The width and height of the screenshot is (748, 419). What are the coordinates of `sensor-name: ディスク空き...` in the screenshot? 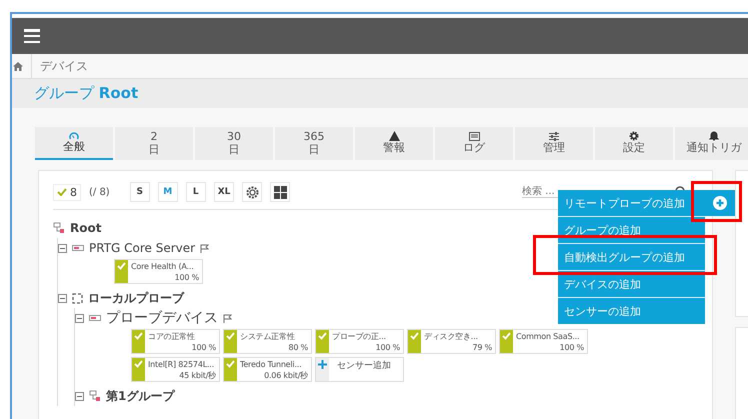 It's located at (451, 336).